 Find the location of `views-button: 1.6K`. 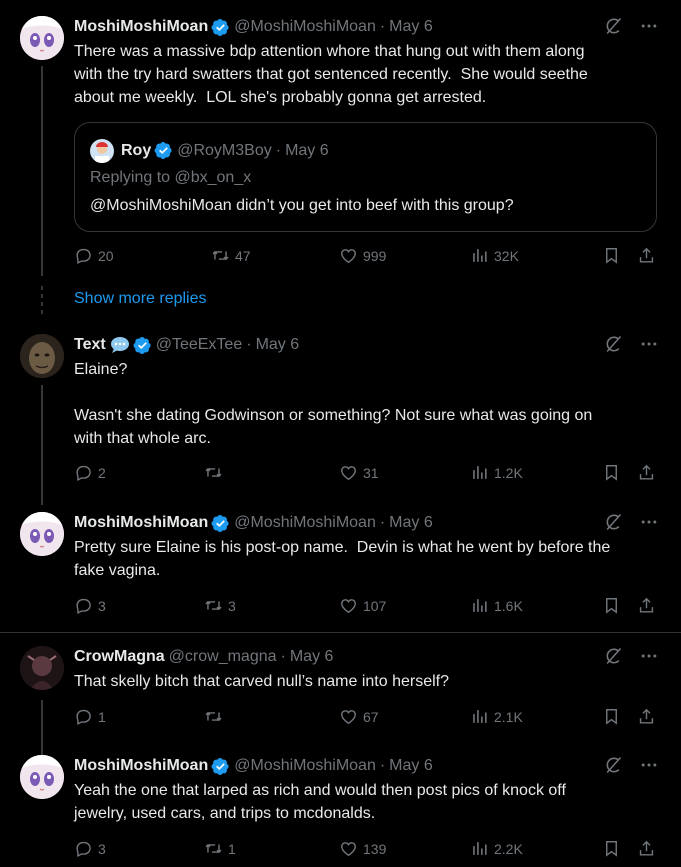

views-button: 1.6K is located at coordinates (496, 605).